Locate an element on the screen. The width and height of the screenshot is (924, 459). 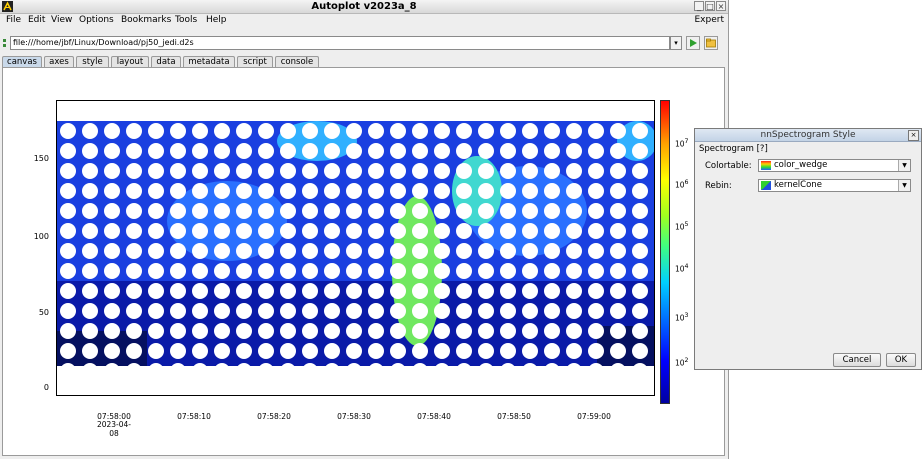
dialog-title: nnSpectrogram Style is located at coordinates (808, 135).